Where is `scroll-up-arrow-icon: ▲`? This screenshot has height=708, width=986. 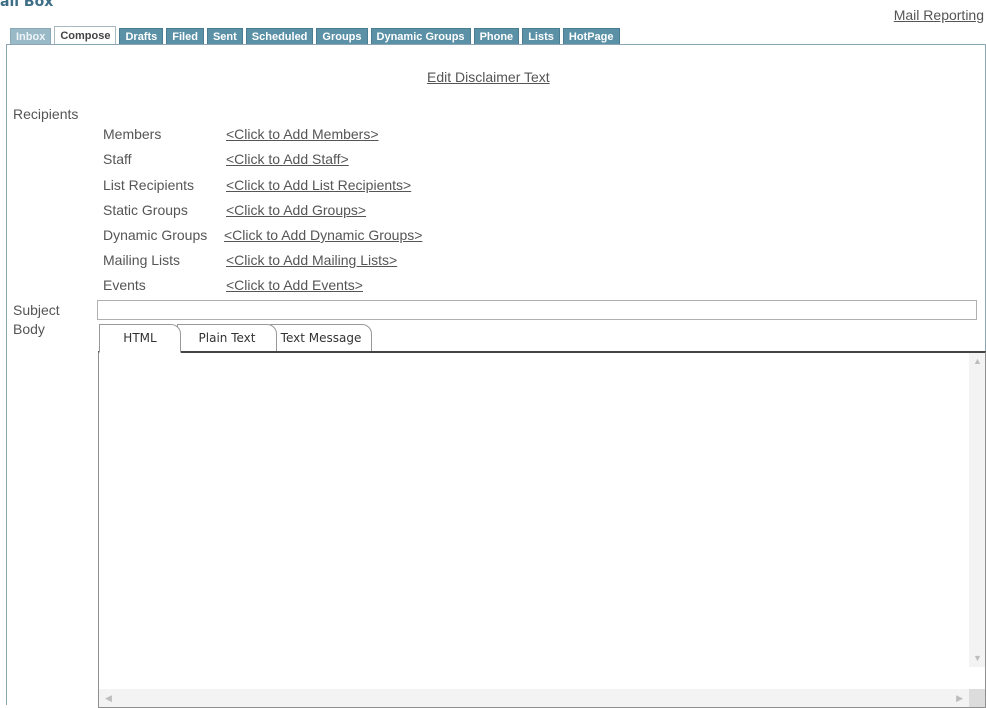 scroll-up-arrow-icon: ▲ is located at coordinates (977, 361).